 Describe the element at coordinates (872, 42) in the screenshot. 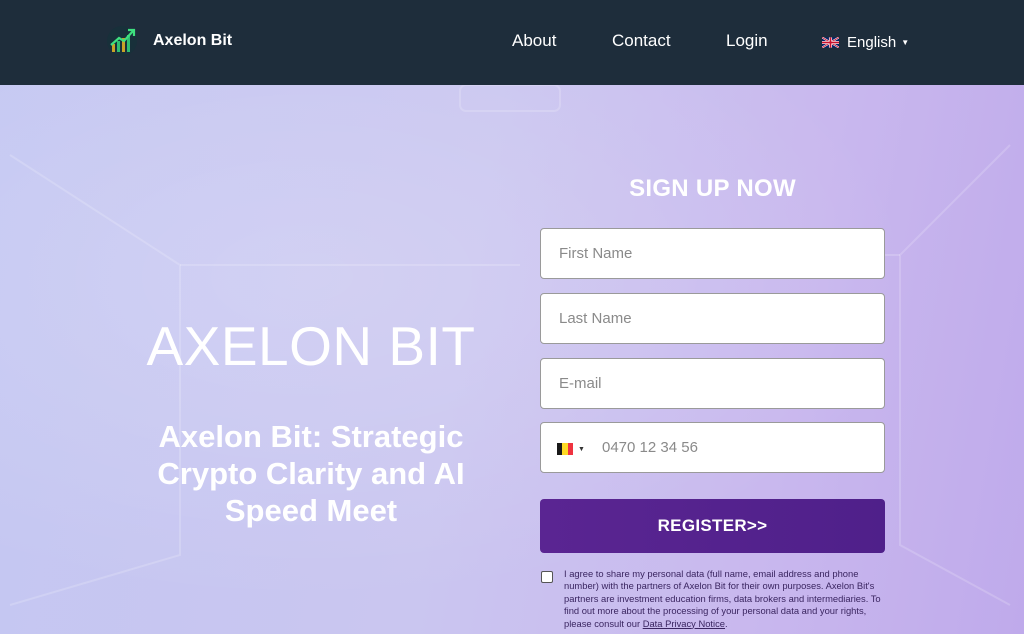

I see `language-label: English` at that location.